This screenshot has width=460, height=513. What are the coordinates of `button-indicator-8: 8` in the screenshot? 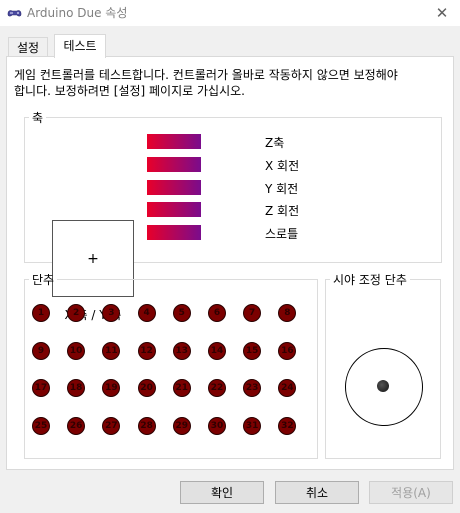 It's located at (287, 313).